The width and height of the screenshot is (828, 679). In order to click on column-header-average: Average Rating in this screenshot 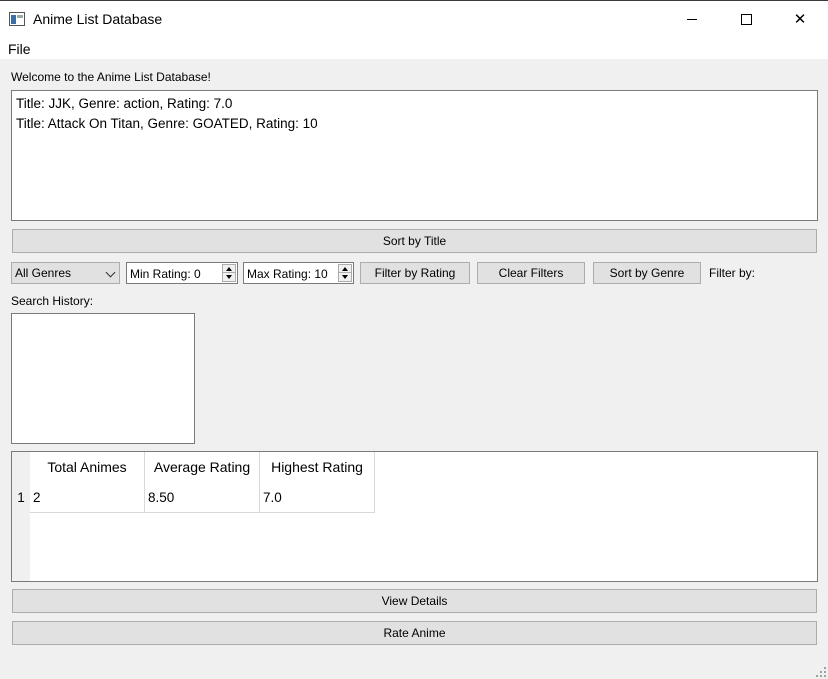, I will do `click(202, 467)`.